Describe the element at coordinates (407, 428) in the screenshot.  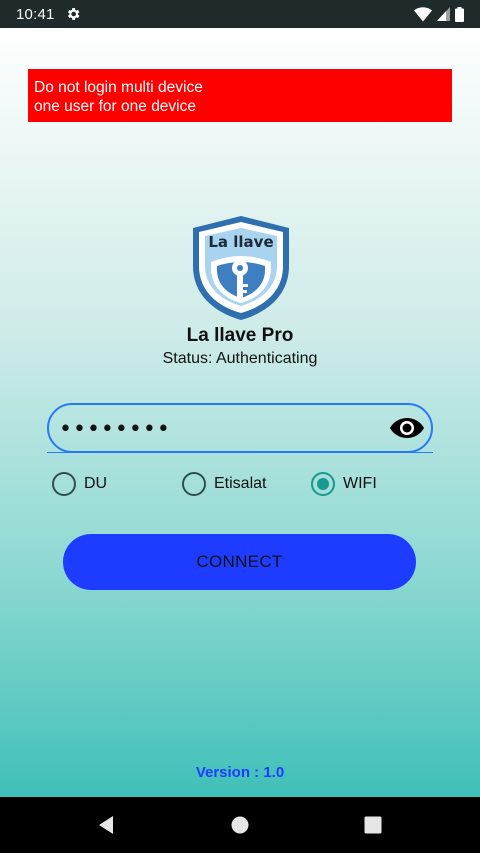
I see `eye-icon` at that location.